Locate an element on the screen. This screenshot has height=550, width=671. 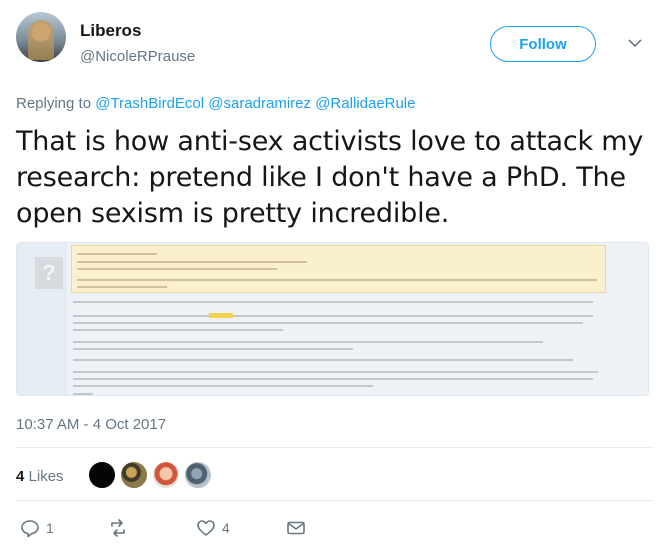
direct-message-button is located at coordinates (296, 528).